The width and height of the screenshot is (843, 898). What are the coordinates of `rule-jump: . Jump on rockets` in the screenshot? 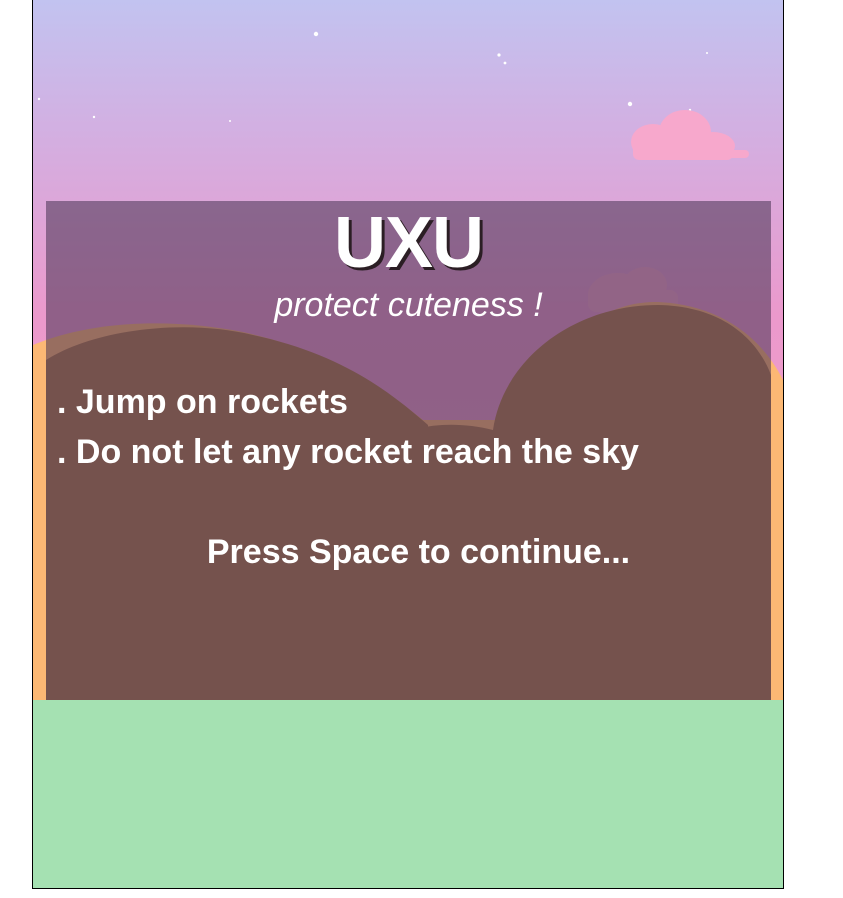 It's located at (202, 402).